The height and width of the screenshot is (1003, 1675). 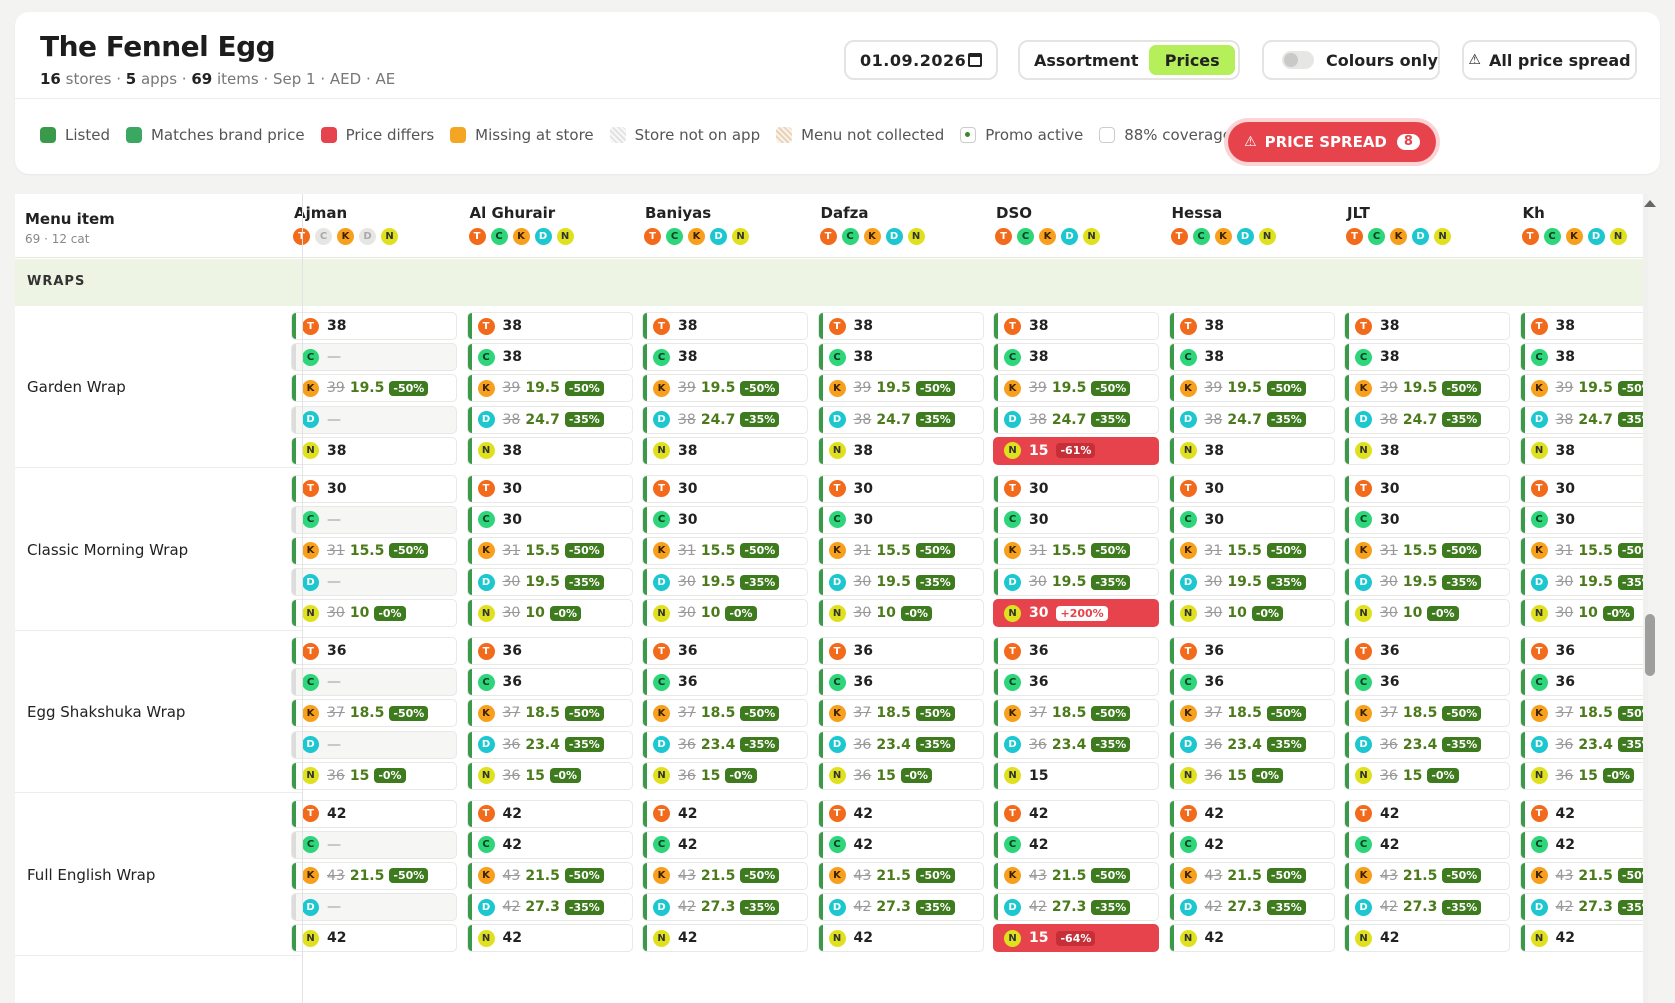 I want to click on price-spread-button: ⚠ PRICE SPREAD 8, so click(x=1332, y=142).